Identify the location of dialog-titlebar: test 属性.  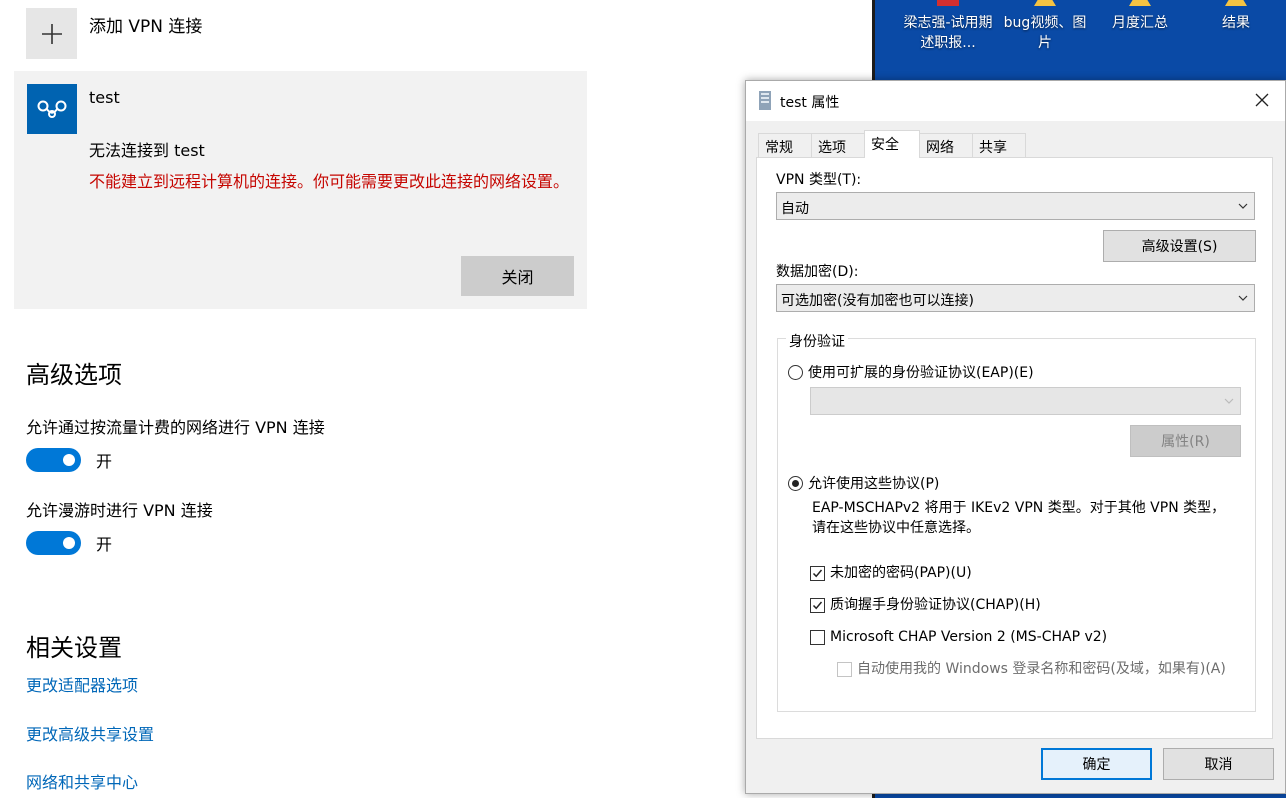
(1015, 101).